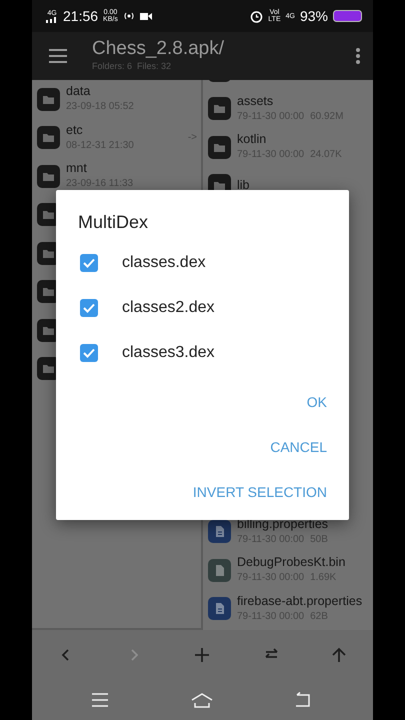 The width and height of the screenshot is (405, 720). I want to click on file-name: firebase-abt.properties, so click(300, 601).